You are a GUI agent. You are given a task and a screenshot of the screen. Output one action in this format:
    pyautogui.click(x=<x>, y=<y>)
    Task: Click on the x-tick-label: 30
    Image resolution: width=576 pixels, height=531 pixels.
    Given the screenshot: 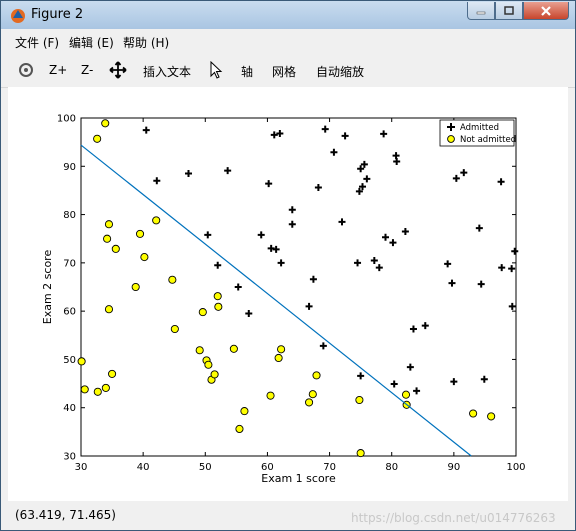 What is the action you would take?
    pyautogui.click(x=81, y=467)
    